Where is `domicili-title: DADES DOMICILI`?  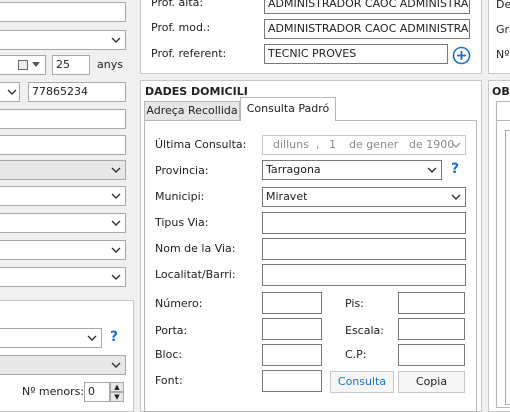 domicili-title: DADES DOMICILI is located at coordinates (196, 91).